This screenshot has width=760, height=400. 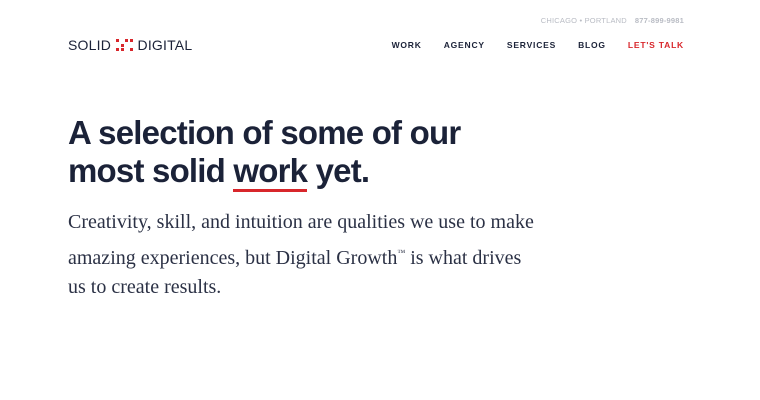 I want to click on phone-link: 877-899-9981, so click(x=659, y=20).